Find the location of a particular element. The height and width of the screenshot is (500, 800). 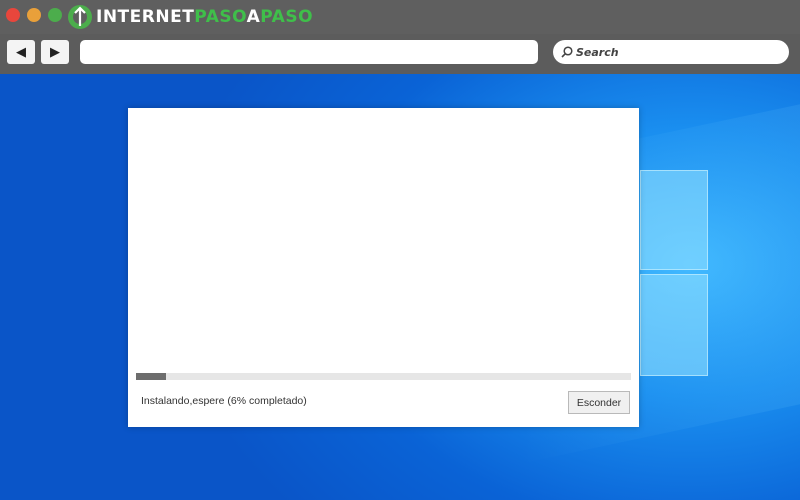

address-bar is located at coordinates (309, 52).